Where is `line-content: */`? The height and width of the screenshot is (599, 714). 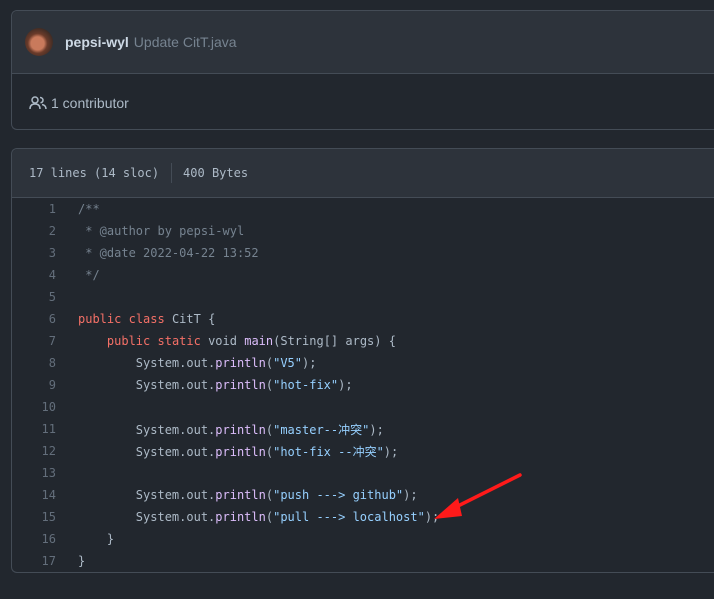 line-content: */ is located at coordinates (88, 275).